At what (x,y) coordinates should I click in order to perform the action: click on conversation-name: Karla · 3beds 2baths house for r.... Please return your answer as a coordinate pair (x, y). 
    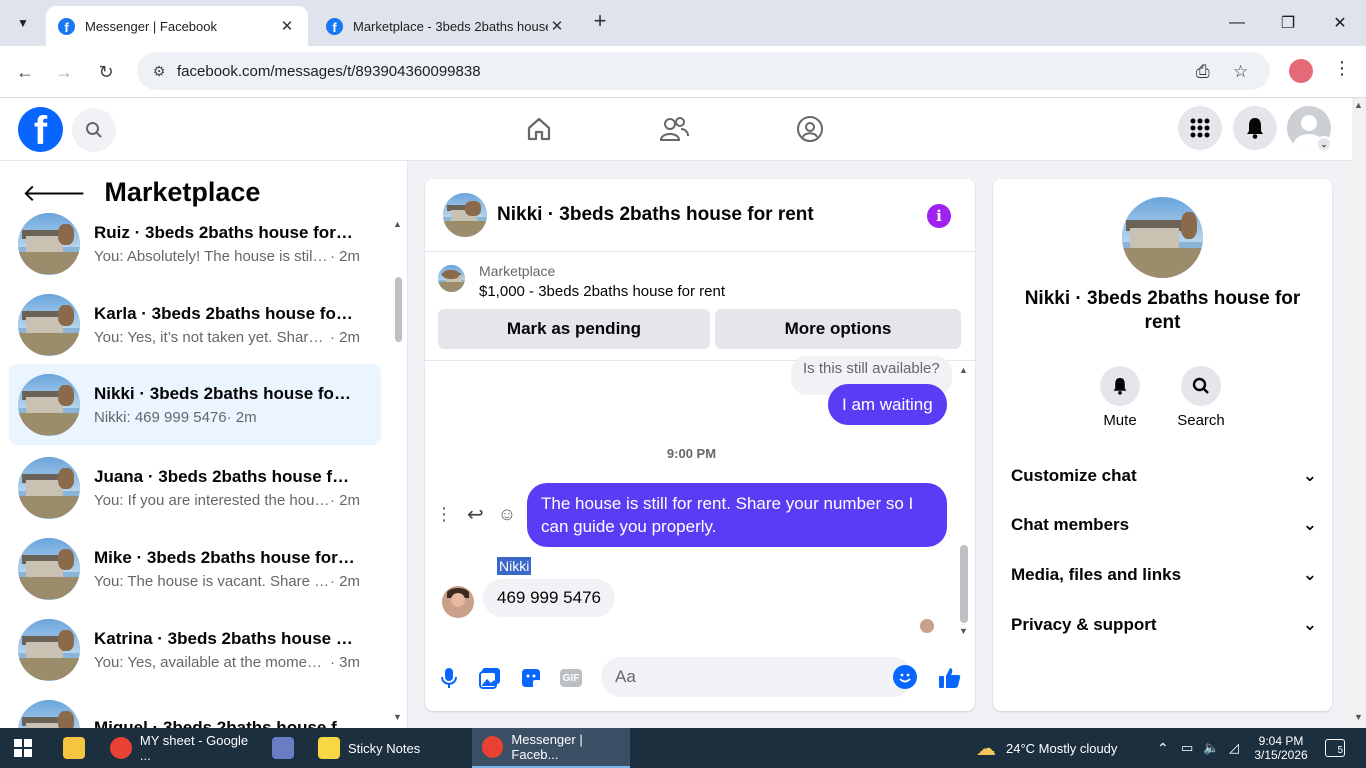
    Looking at the image, I should click on (225, 313).